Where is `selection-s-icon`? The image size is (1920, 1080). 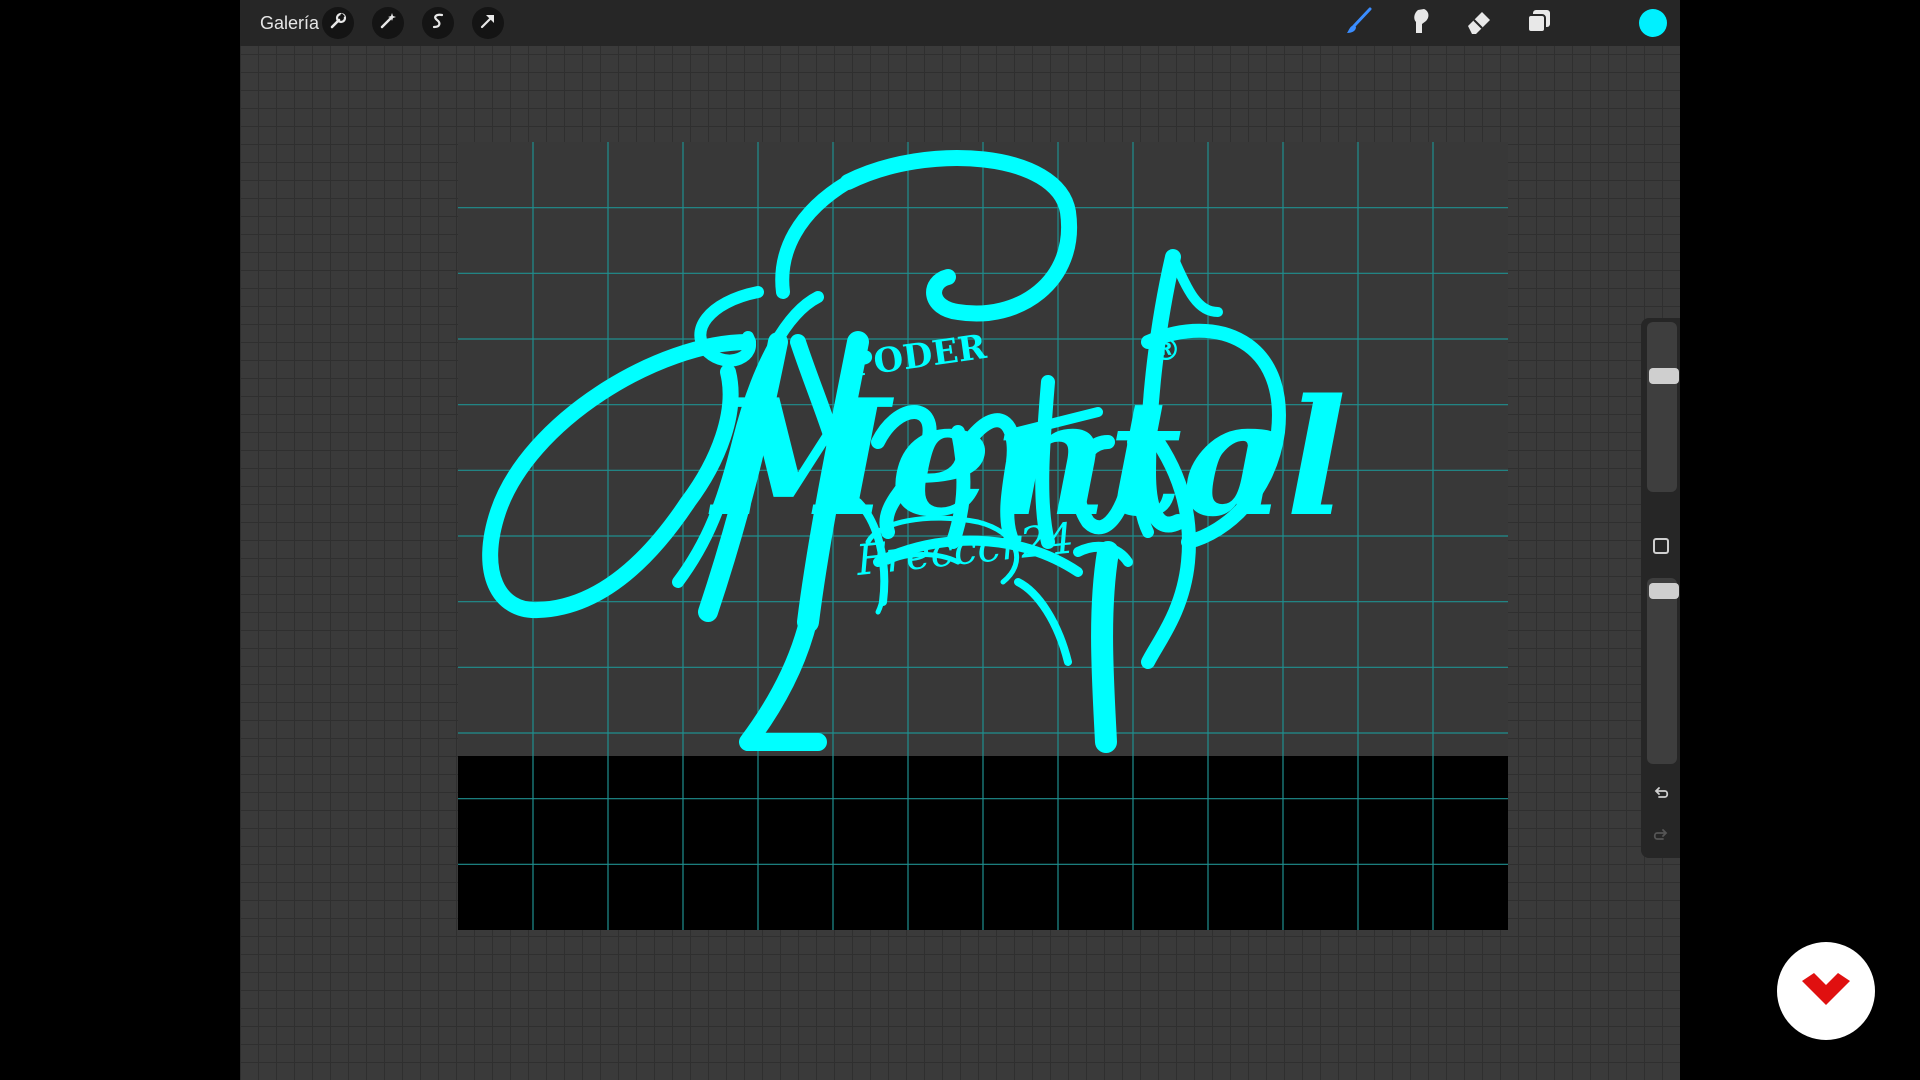 selection-s-icon is located at coordinates (438, 23).